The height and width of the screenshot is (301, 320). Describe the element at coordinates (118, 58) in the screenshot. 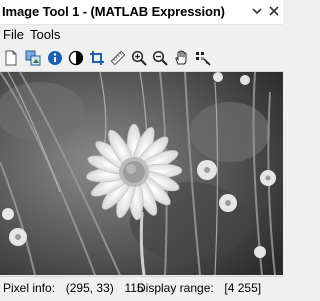

I see `measure-distance-icon` at that location.